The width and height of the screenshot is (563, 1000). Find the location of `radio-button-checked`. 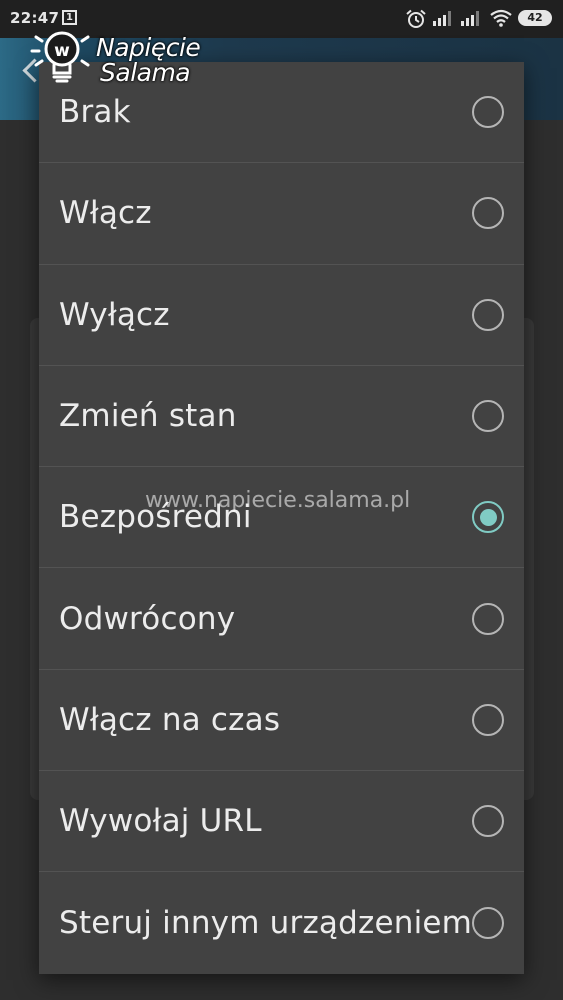

radio-button-checked is located at coordinates (488, 517).